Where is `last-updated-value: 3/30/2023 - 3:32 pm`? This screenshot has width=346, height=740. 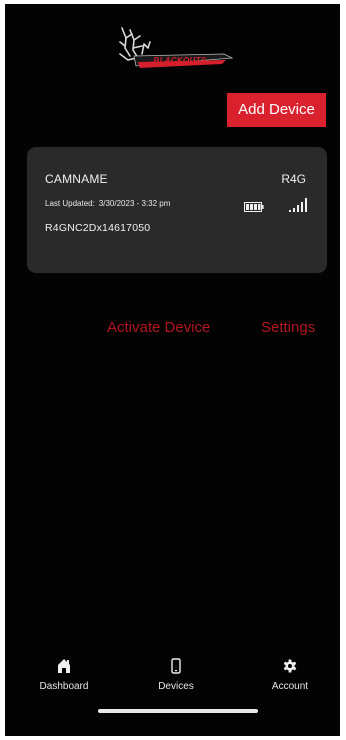
last-updated-value: 3/30/2023 - 3:32 pm is located at coordinates (134, 203).